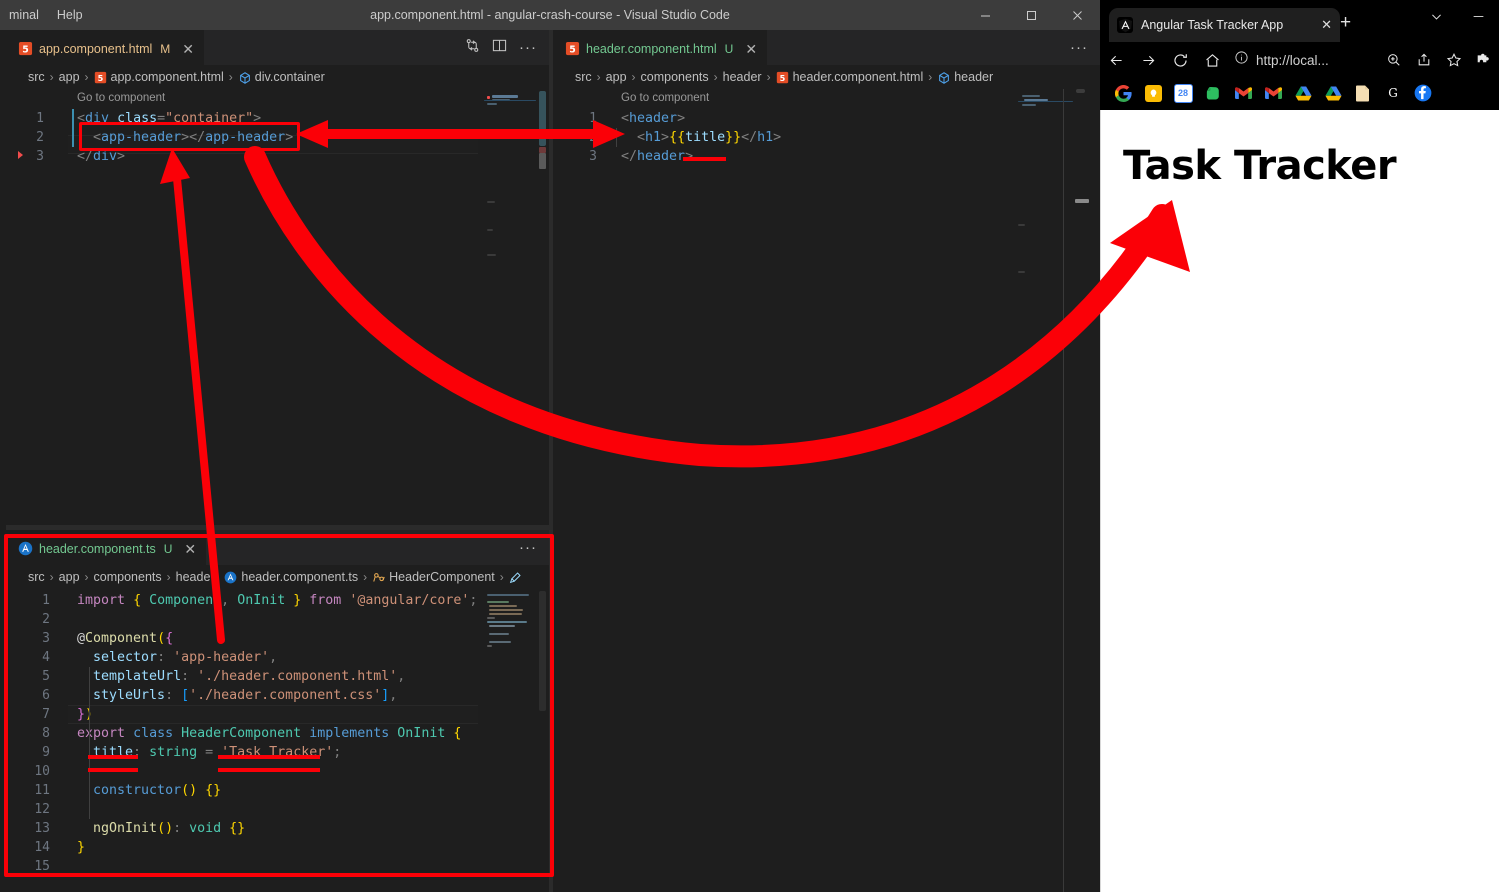 The width and height of the screenshot is (1499, 892). What do you see at coordinates (1484, 60) in the screenshot?
I see `puzzle-icon` at bounding box center [1484, 60].